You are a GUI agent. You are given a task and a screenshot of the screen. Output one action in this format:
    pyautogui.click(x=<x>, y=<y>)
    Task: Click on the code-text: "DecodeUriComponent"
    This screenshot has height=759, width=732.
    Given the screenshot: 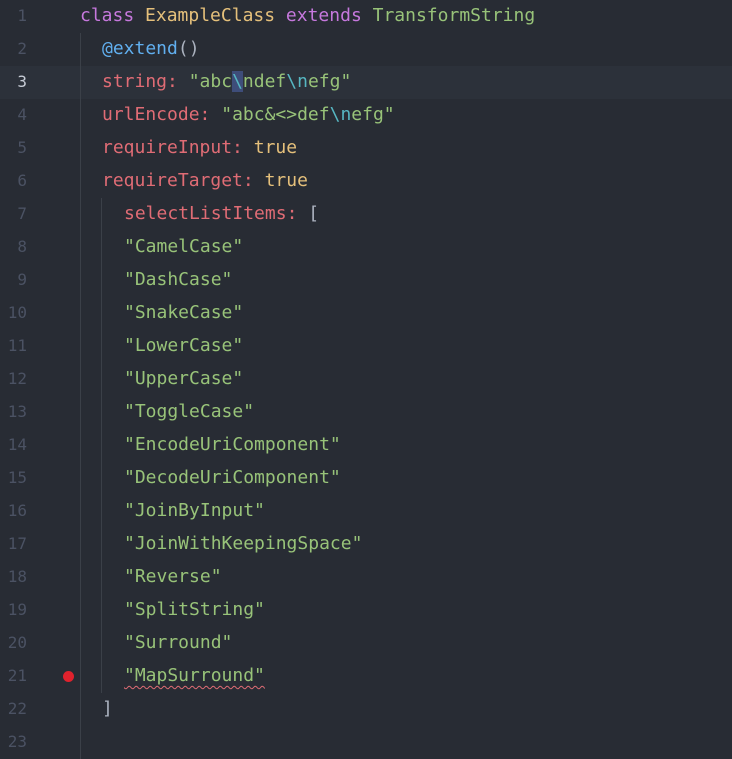 What is the action you would take?
    pyautogui.click(x=232, y=478)
    